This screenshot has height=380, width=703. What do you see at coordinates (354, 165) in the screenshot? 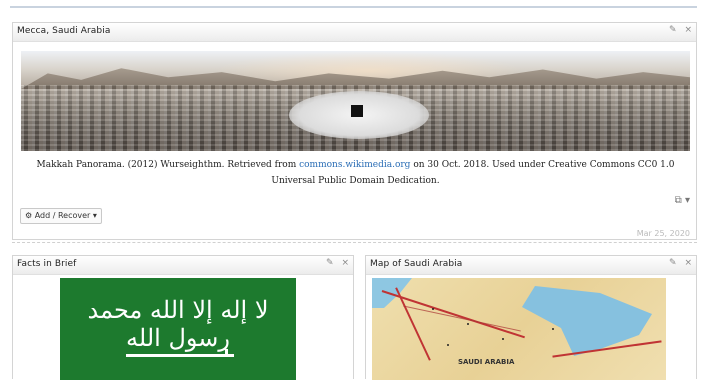
I see `source-link: commons.wikimedia.org` at bounding box center [354, 165].